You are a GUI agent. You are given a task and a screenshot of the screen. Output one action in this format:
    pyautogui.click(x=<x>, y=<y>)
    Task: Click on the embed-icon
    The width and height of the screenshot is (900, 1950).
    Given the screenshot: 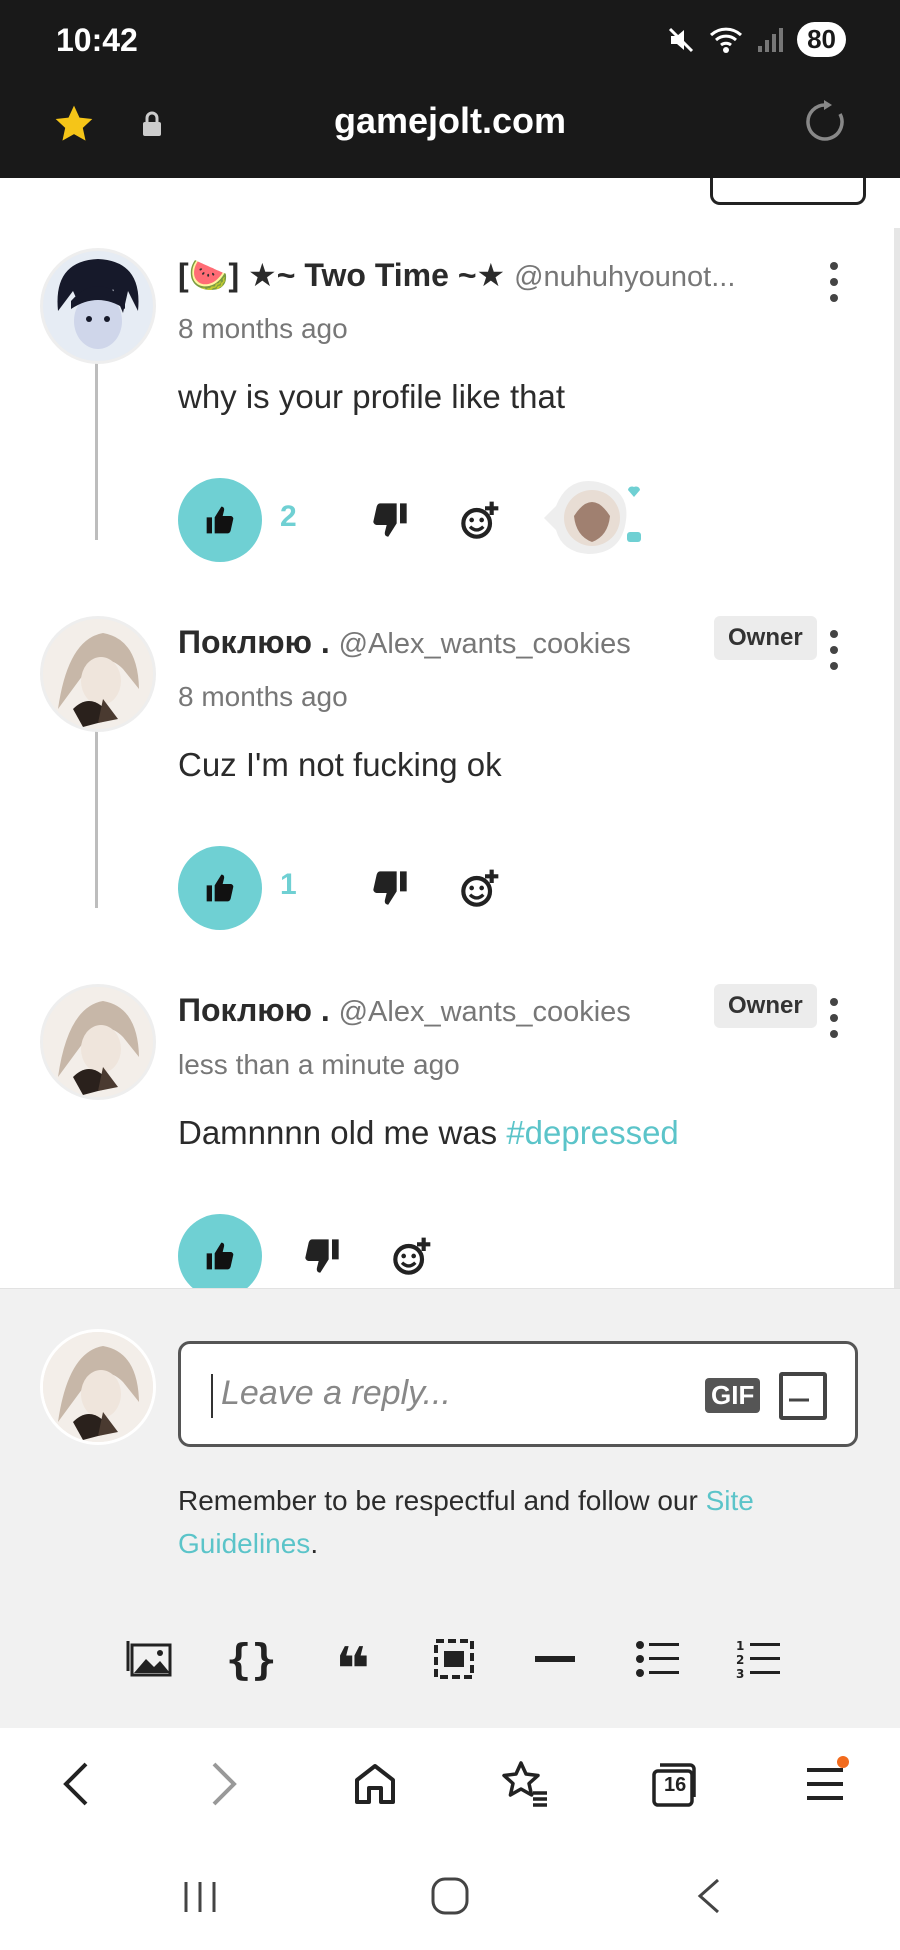 What is the action you would take?
    pyautogui.click(x=454, y=1659)
    